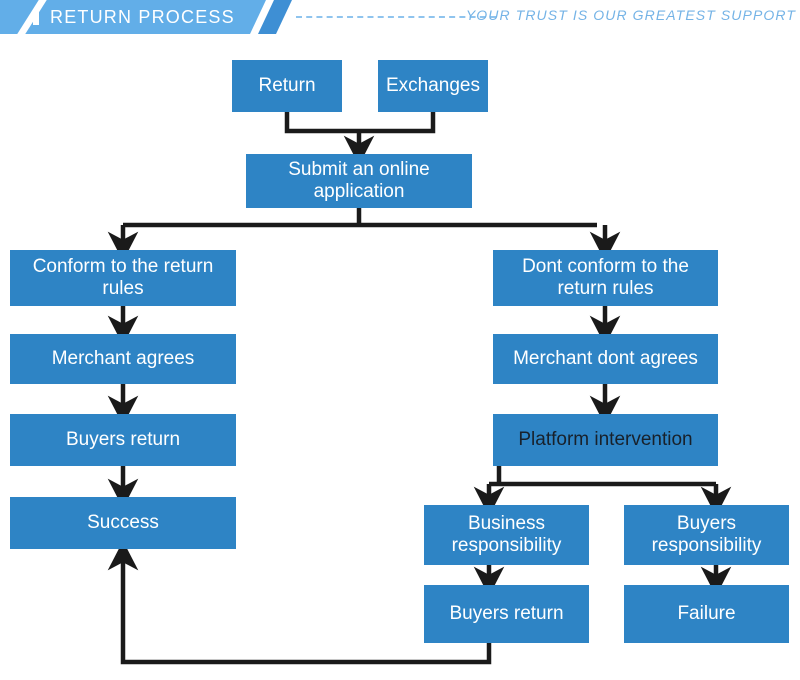 This screenshot has width=800, height=680. I want to click on node-label: Failure, so click(706, 613).